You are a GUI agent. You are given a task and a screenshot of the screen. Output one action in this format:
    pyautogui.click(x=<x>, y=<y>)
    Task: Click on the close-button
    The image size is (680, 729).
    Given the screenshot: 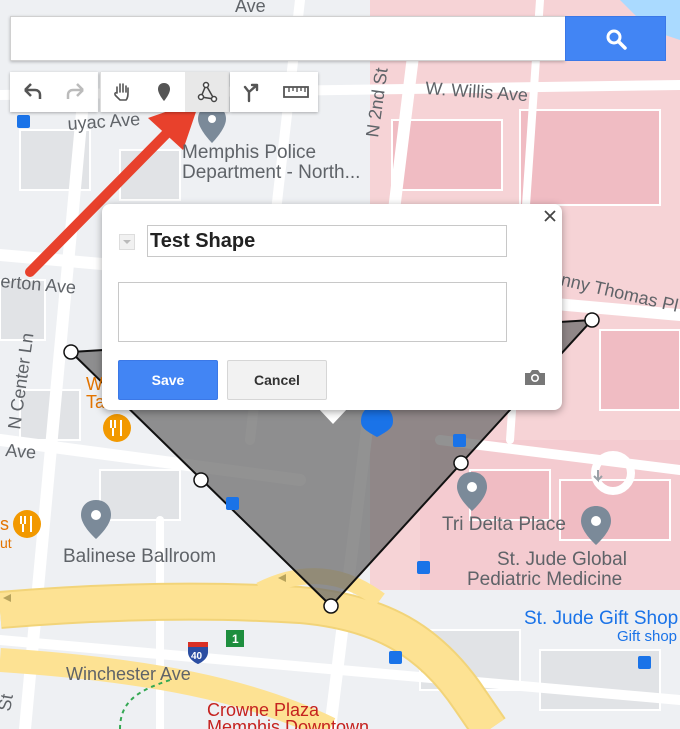 What is the action you would take?
    pyautogui.click(x=550, y=216)
    